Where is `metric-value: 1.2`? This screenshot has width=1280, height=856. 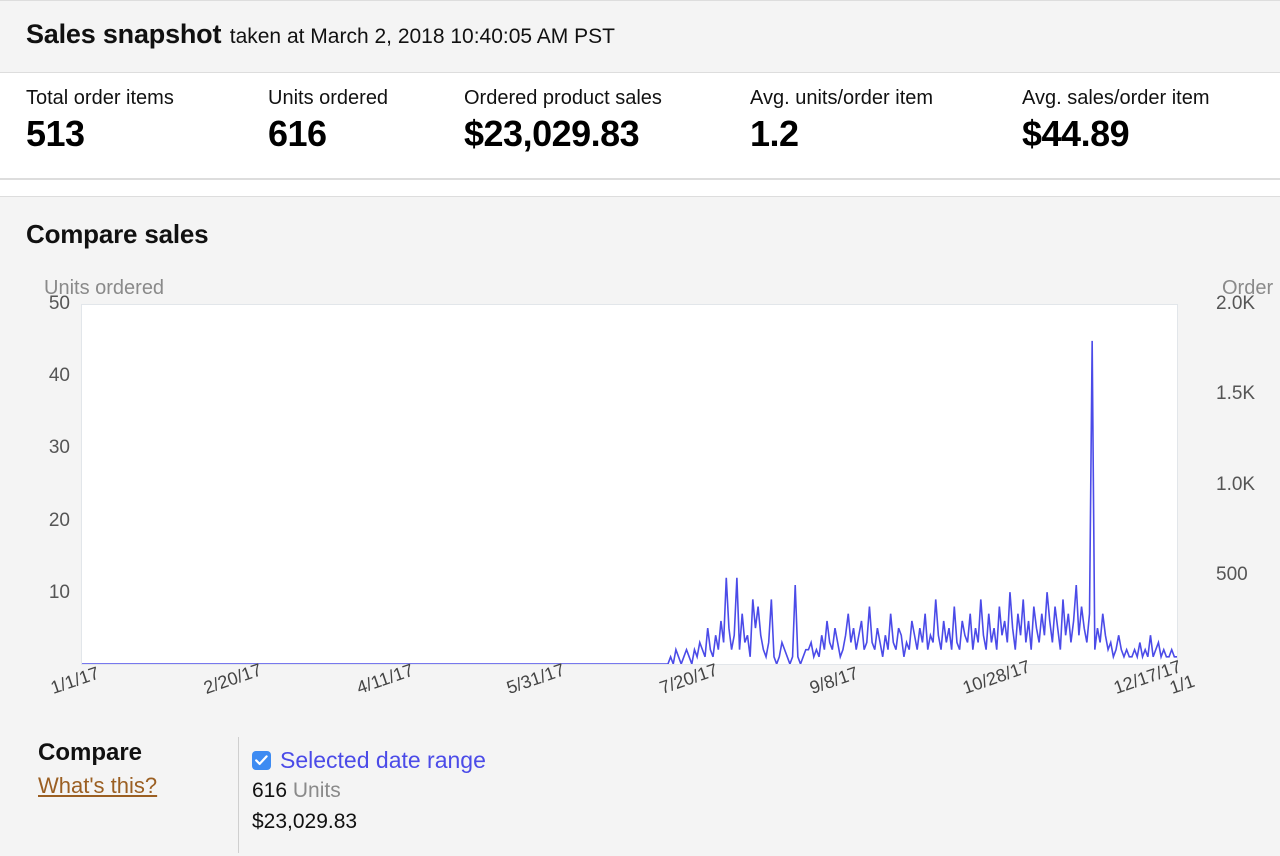
metric-value: 1.2 is located at coordinates (774, 133).